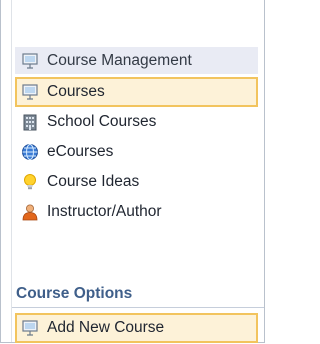 The height and width of the screenshot is (344, 320). I want to click on course-management-header: Course Management, so click(136, 60).